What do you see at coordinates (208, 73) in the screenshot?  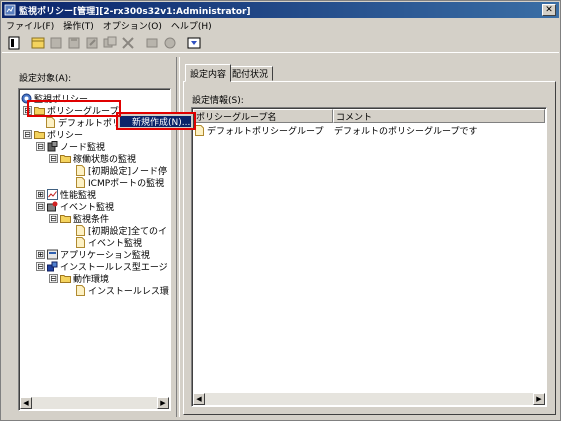 I see `tab-settings-content: 設定内容` at bounding box center [208, 73].